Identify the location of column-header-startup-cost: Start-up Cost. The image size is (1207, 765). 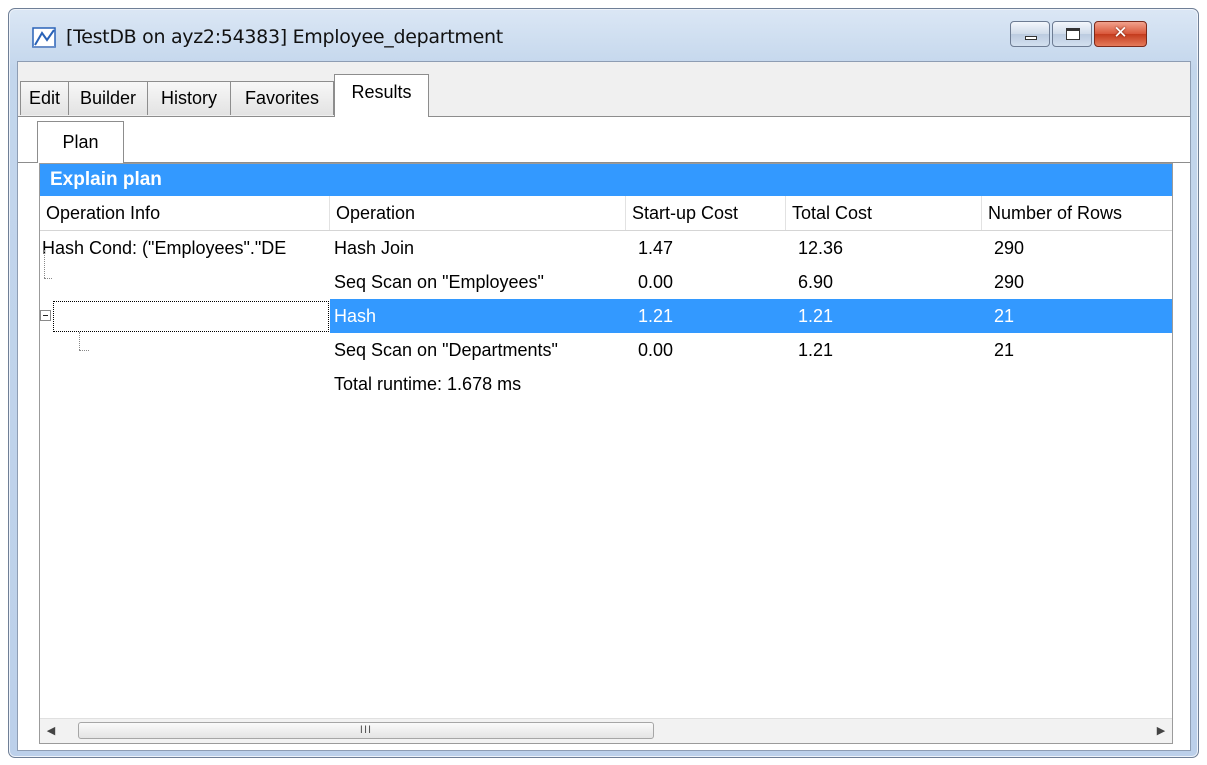
(706, 213).